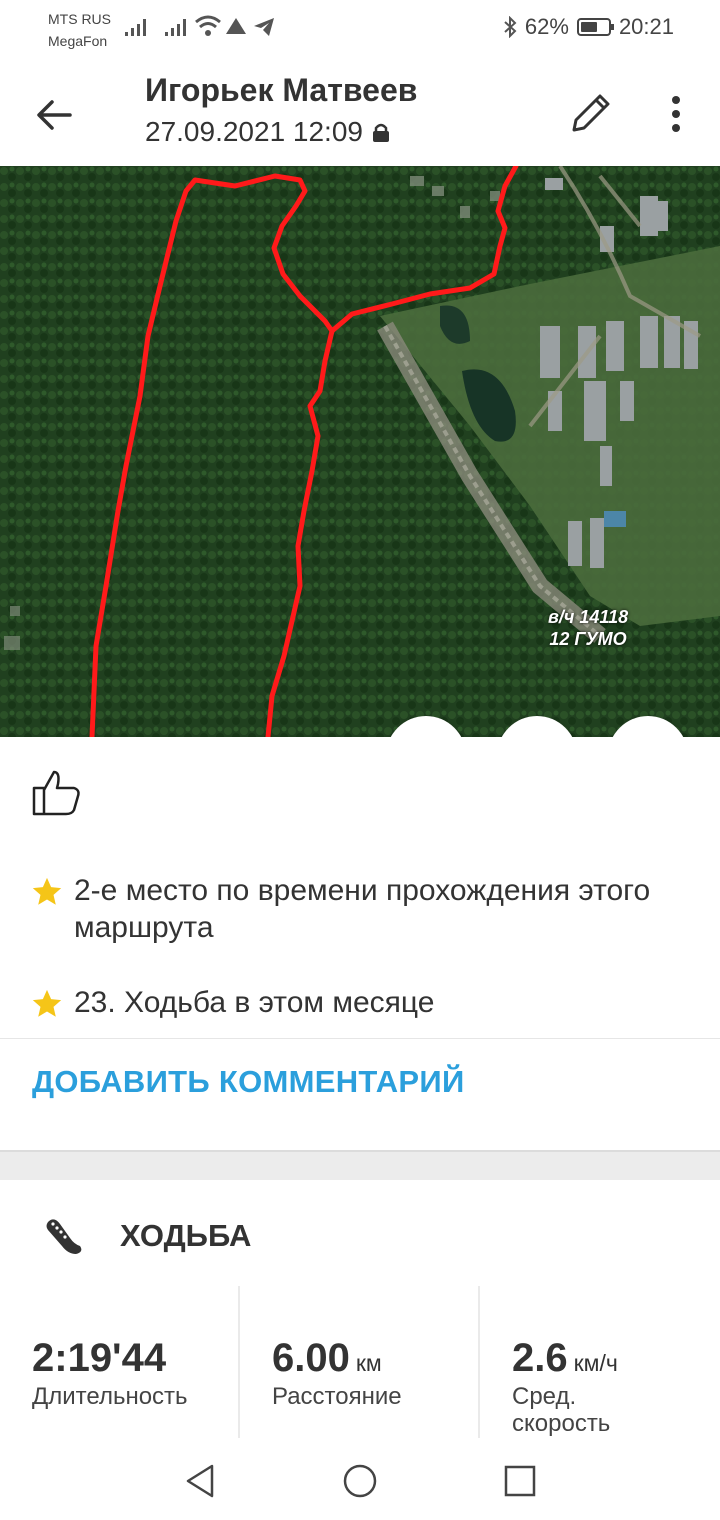  Describe the element at coordinates (264, 27) in the screenshot. I see `telegram-icon` at that location.